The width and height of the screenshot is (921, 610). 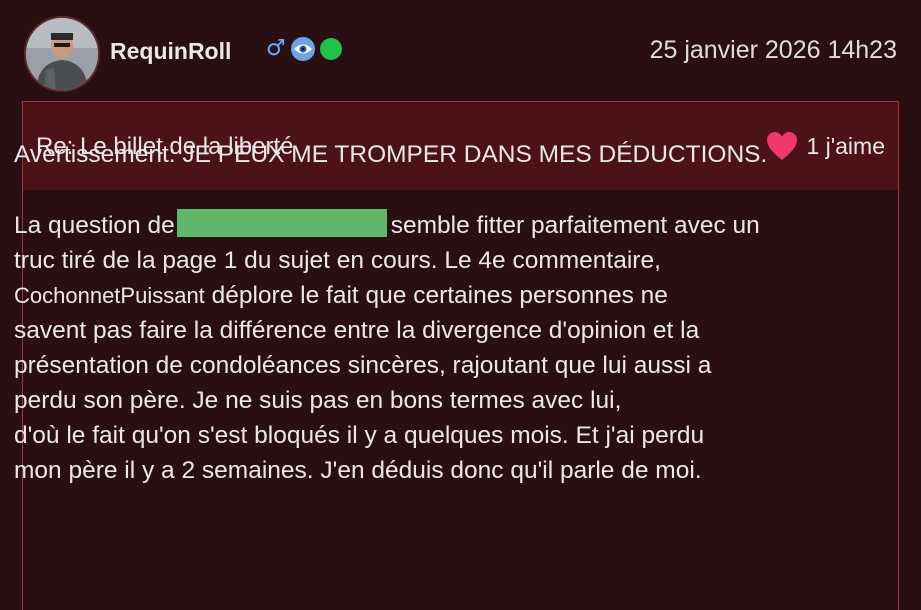 What do you see at coordinates (170, 51) in the screenshot?
I see `author-username: RequinRoll` at bounding box center [170, 51].